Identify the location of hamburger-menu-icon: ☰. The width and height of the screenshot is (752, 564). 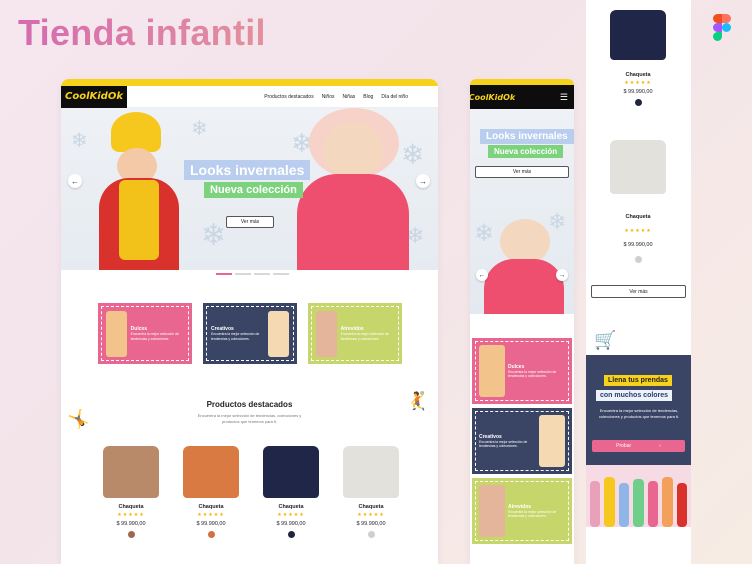
(564, 97).